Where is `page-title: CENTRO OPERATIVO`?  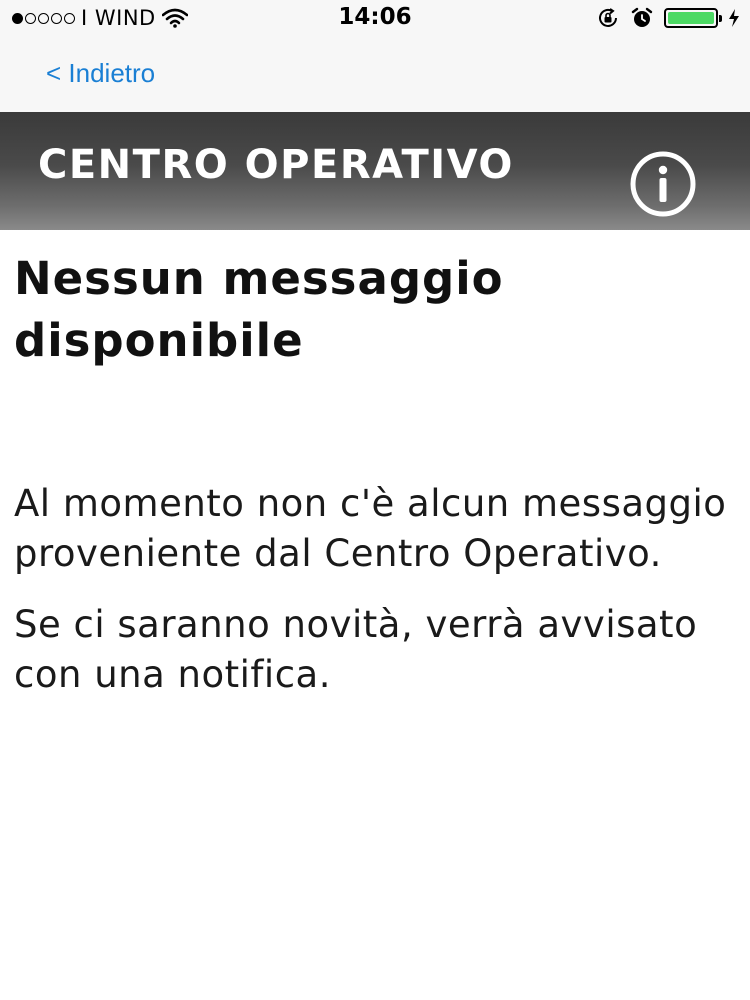 page-title: CENTRO OPERATIVO is located at coordinates (276, 165).